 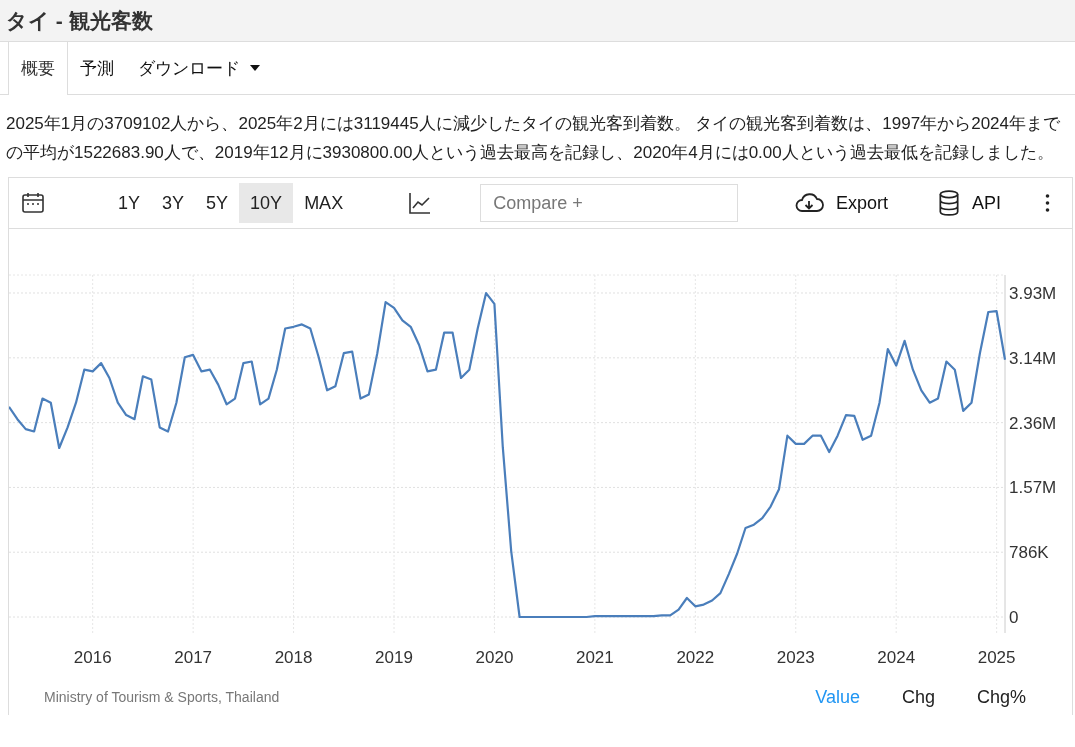 I want to click on range-button: 5Y, so click(x=217, y=203).